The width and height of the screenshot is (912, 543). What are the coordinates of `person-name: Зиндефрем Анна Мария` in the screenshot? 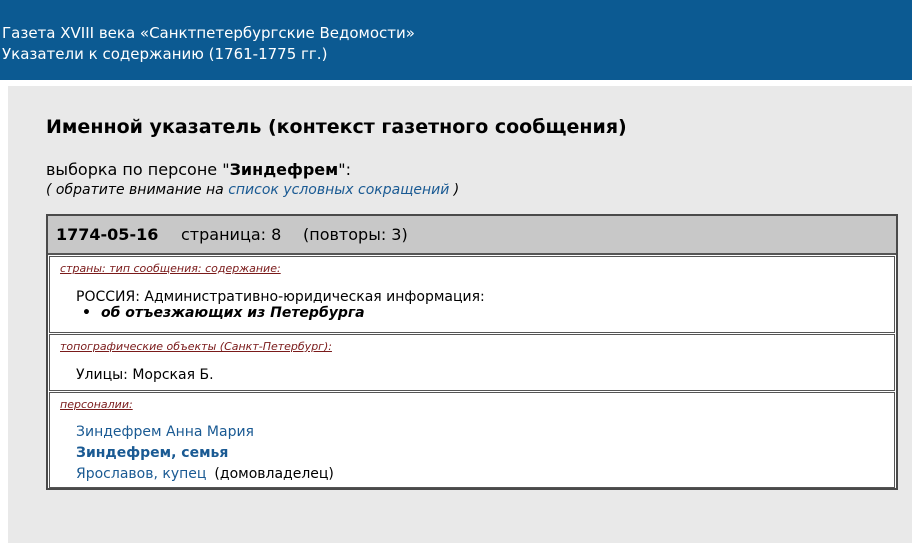 It's located at (165, 432).